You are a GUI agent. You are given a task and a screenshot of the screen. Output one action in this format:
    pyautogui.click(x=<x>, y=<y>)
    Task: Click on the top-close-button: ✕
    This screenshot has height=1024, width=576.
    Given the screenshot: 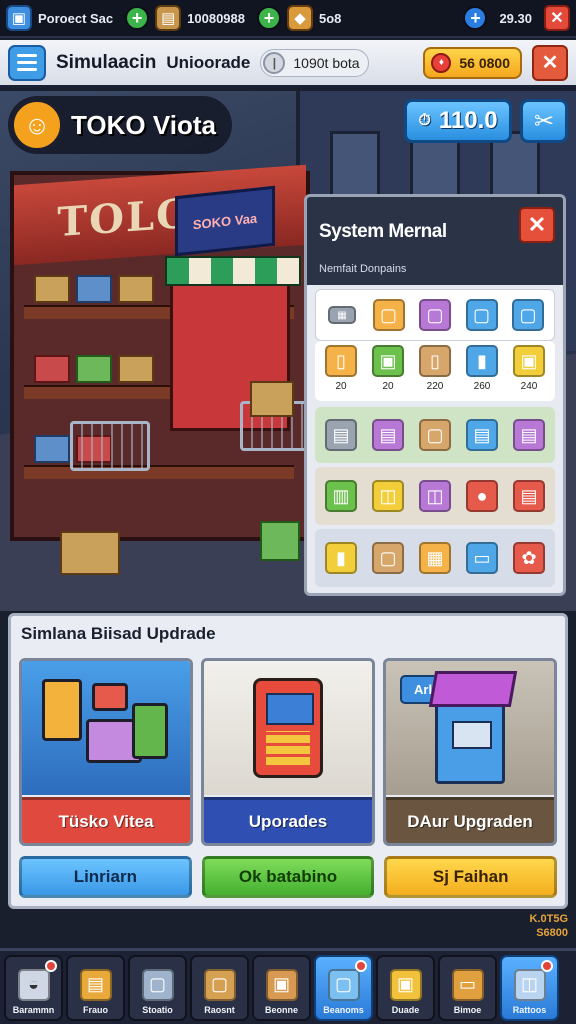 What is the action you would take?
    pyautogui.click(x=557, y=18)
    